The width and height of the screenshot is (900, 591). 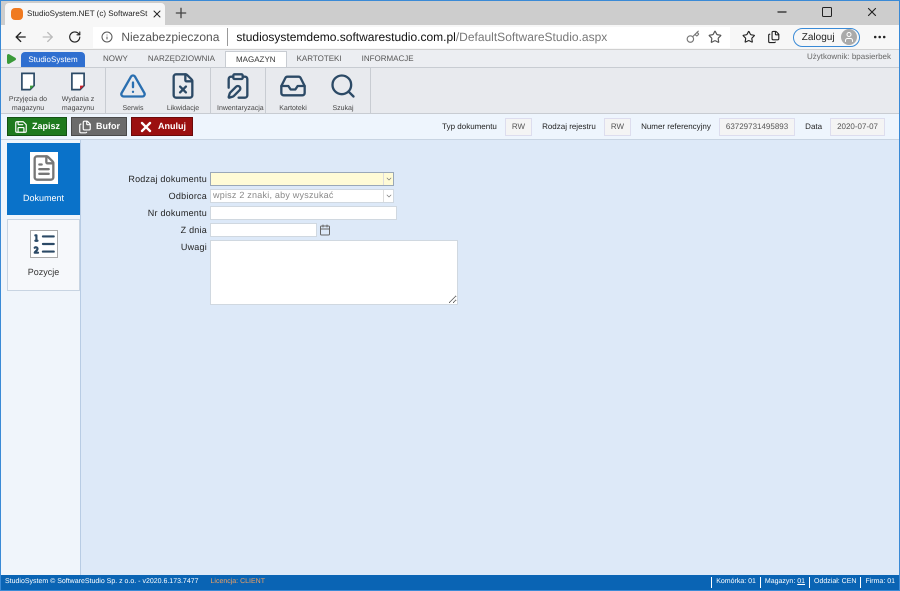 What do you see at coordinates (302, 196) in the screenshot?
I see `combo-field: wpisz 2 znaki, aby wyszukać` at bounding box center [302, 196].